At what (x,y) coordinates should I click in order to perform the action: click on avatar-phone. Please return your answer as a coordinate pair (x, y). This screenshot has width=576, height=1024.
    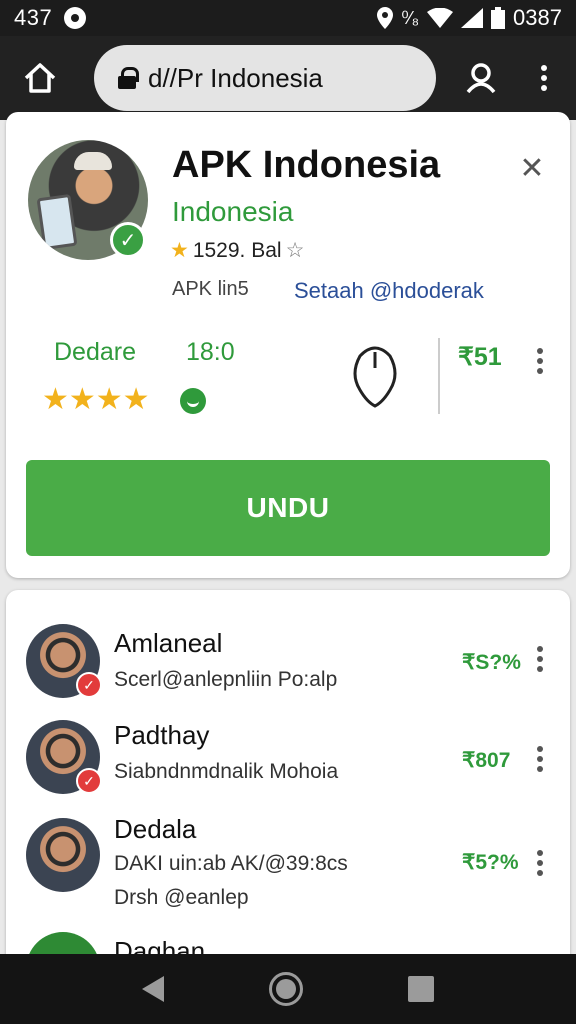
    Looking at the image, I should click on (57, 222).